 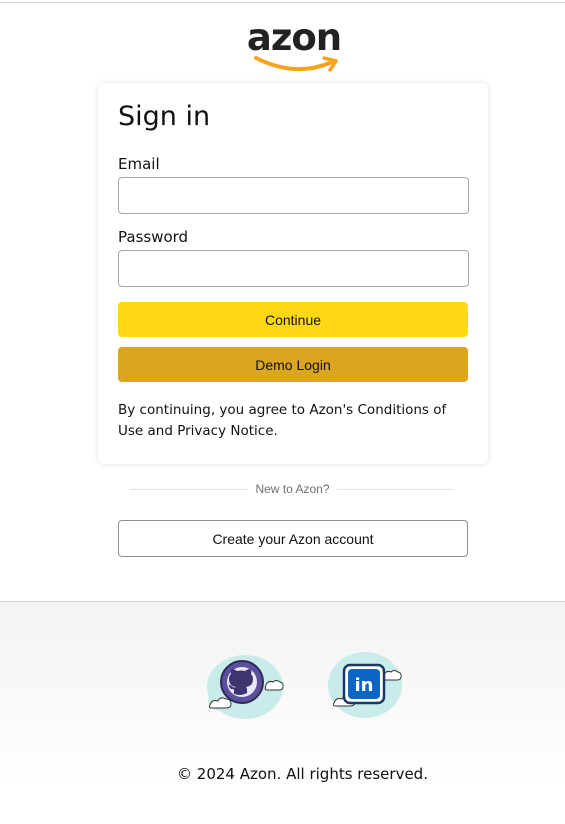 I want to click on azon-logo: azon, so click(x=294, y=44).